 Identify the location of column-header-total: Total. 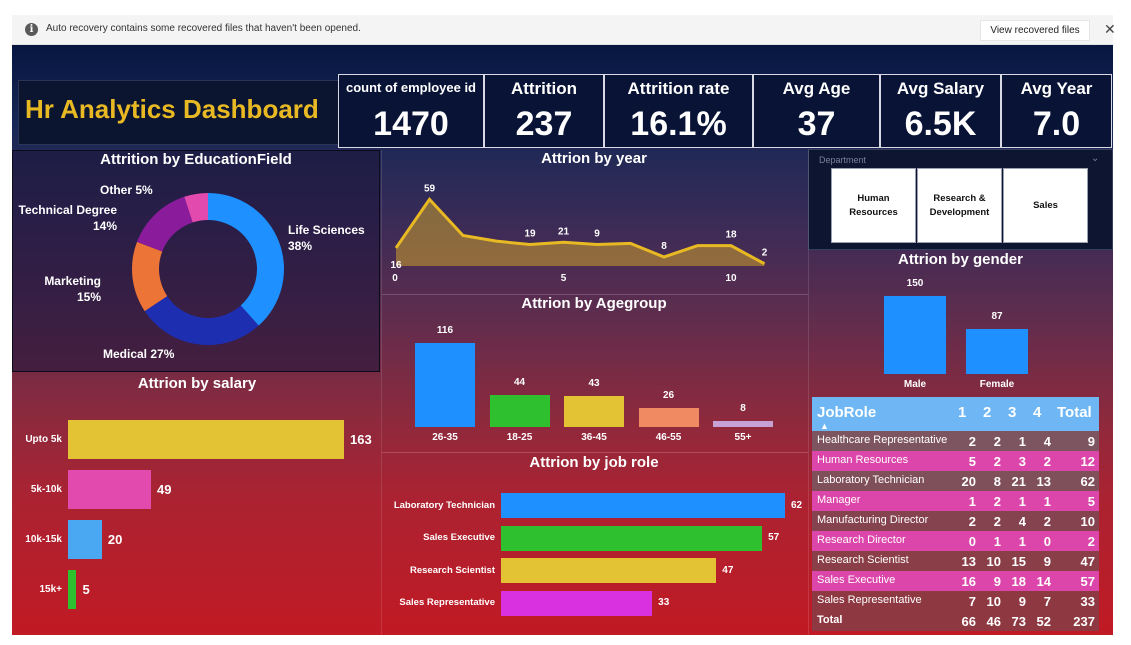
(1074, 412).